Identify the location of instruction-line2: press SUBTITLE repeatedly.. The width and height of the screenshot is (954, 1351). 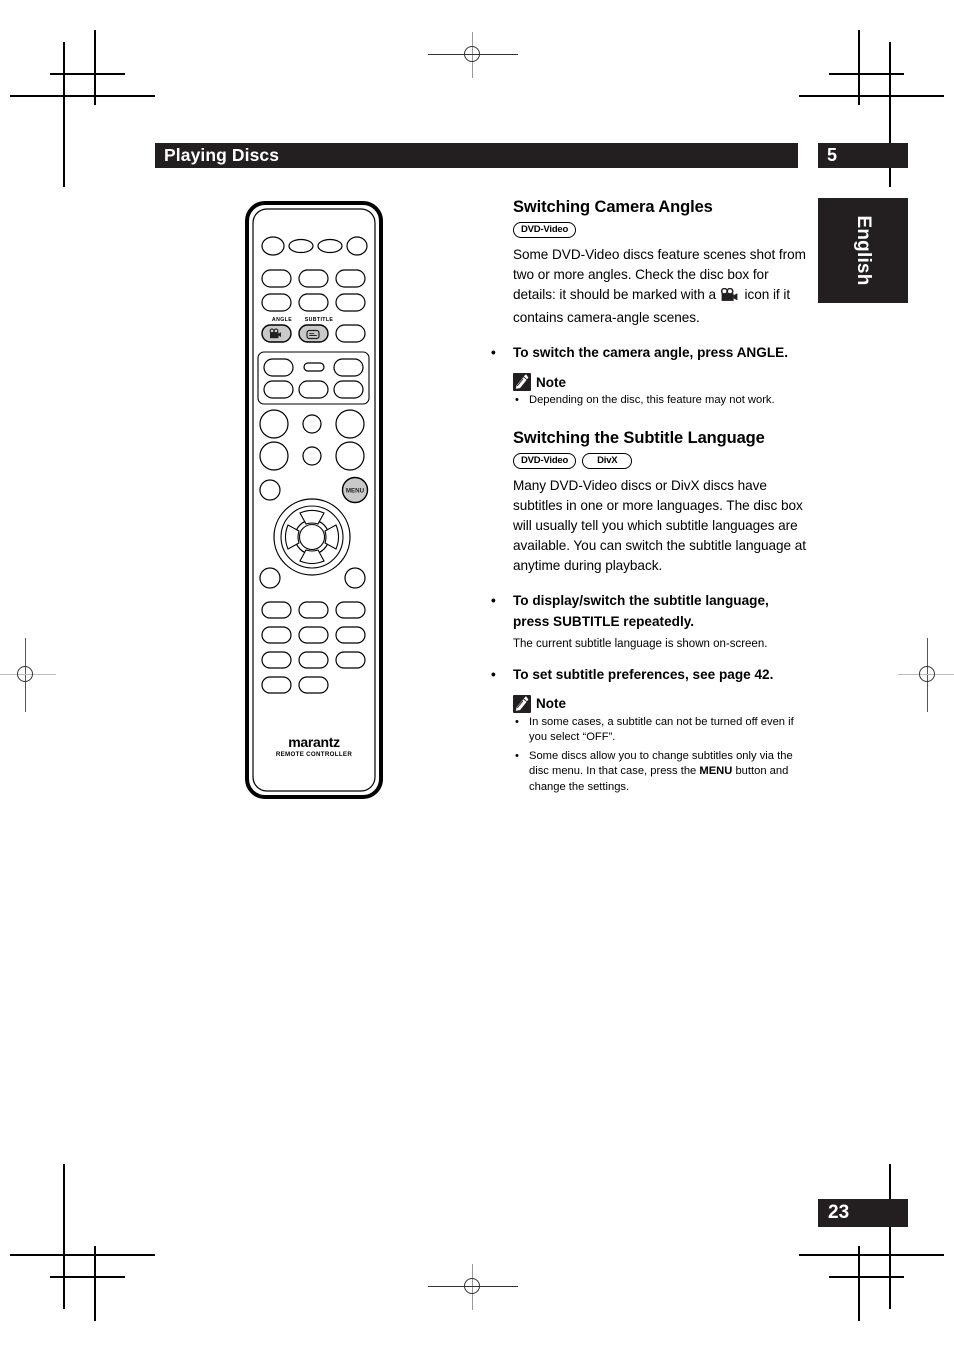
(604, 621).